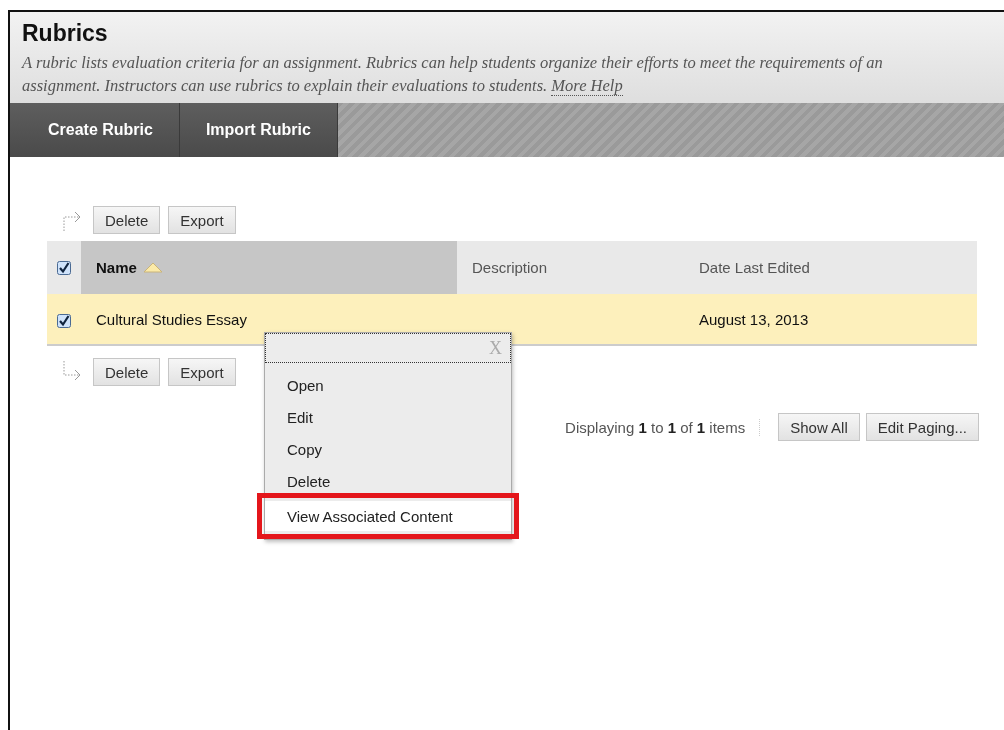 The height and width of the screenshot is (730, 1004). What do you see at coordinates (753, 319) in the screenshot?
I see `table-cell-text: August 13, 2013` at bounding box center [753, 319].